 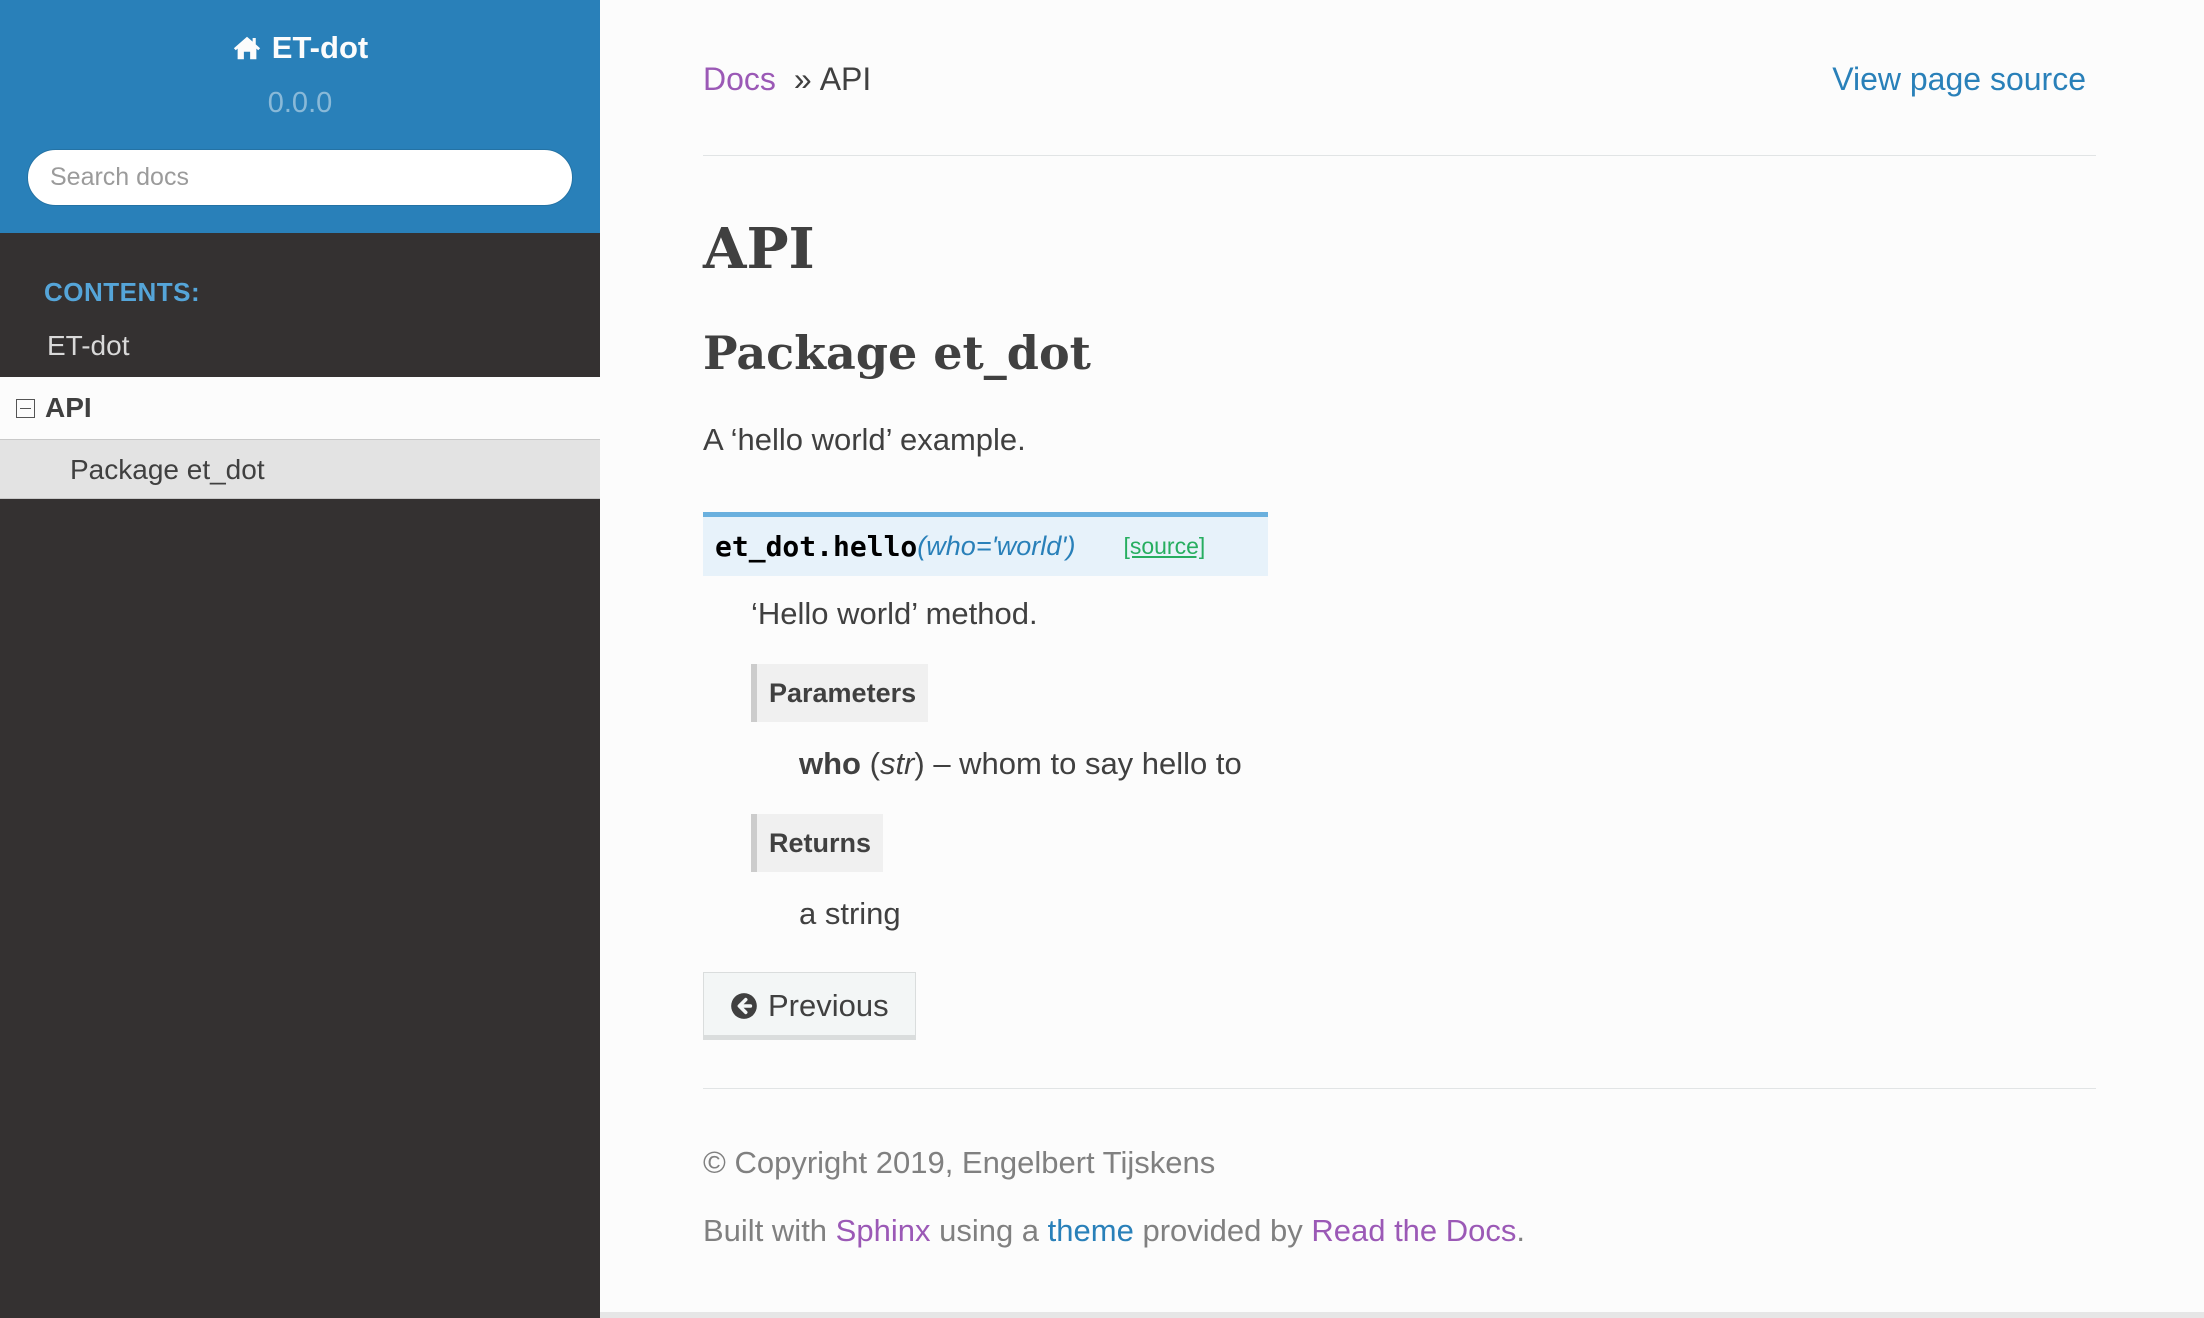 I want to click on previous-button: Previous, so click(x=809, y=1006).